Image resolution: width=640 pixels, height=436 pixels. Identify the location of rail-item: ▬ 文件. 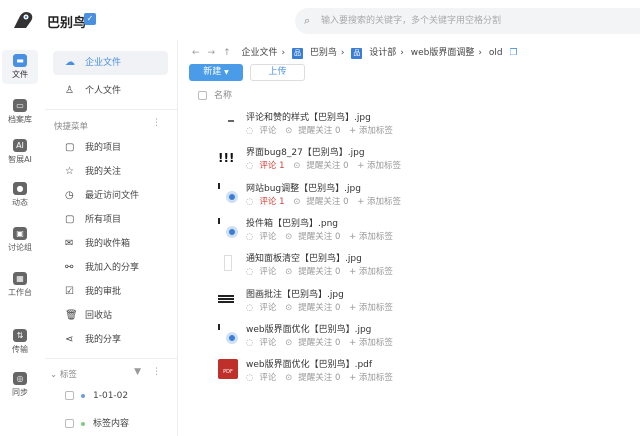
(20, 67).